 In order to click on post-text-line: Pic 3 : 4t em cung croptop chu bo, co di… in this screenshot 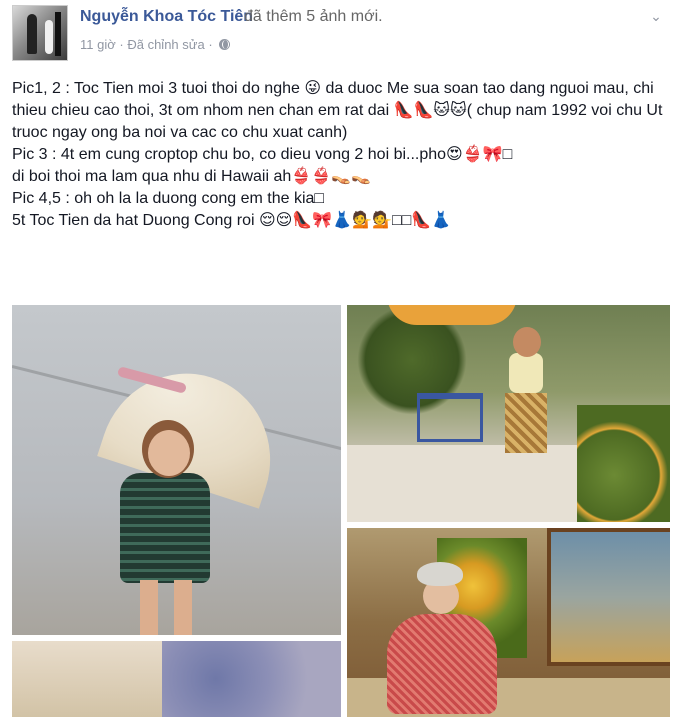, I will do `click(262, 154)`.